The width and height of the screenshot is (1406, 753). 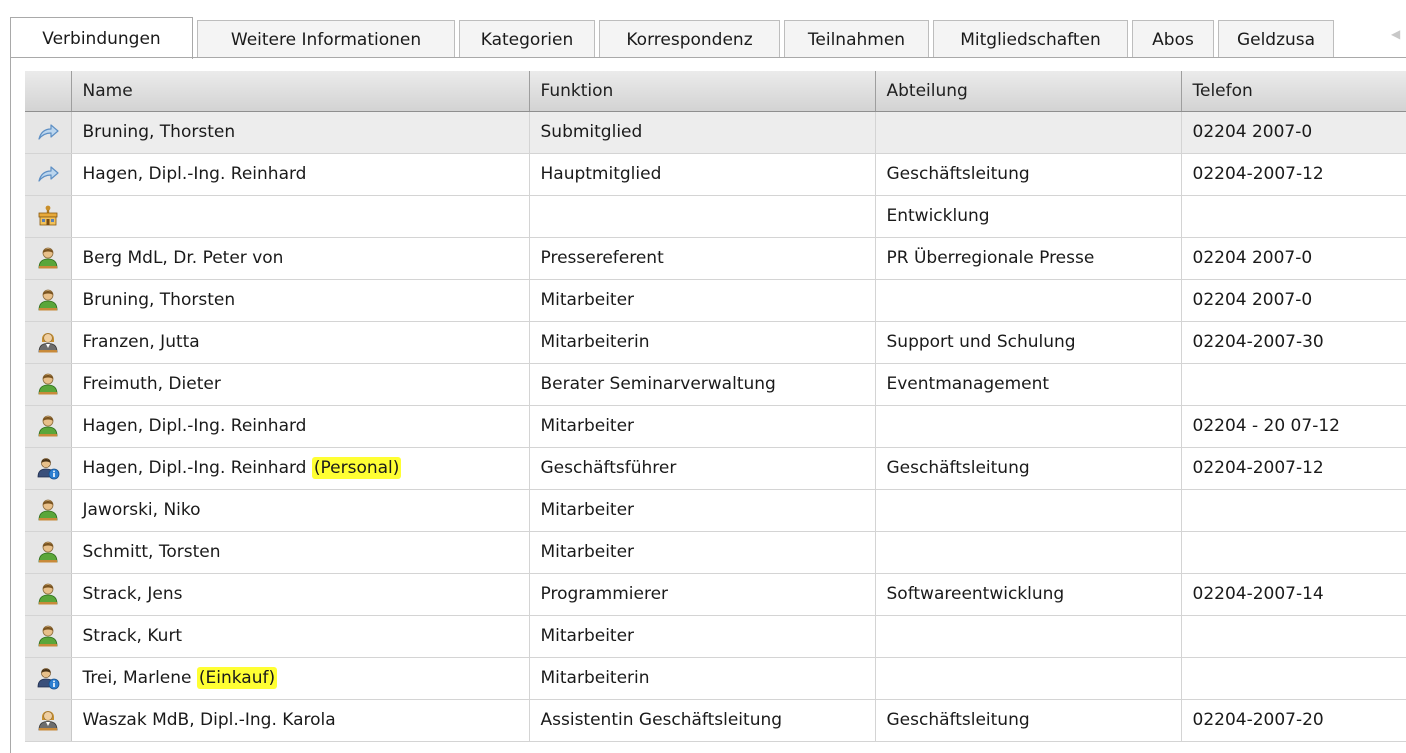 I want to click on cell-funktion: Programmierer, so click(x=702, y=594).